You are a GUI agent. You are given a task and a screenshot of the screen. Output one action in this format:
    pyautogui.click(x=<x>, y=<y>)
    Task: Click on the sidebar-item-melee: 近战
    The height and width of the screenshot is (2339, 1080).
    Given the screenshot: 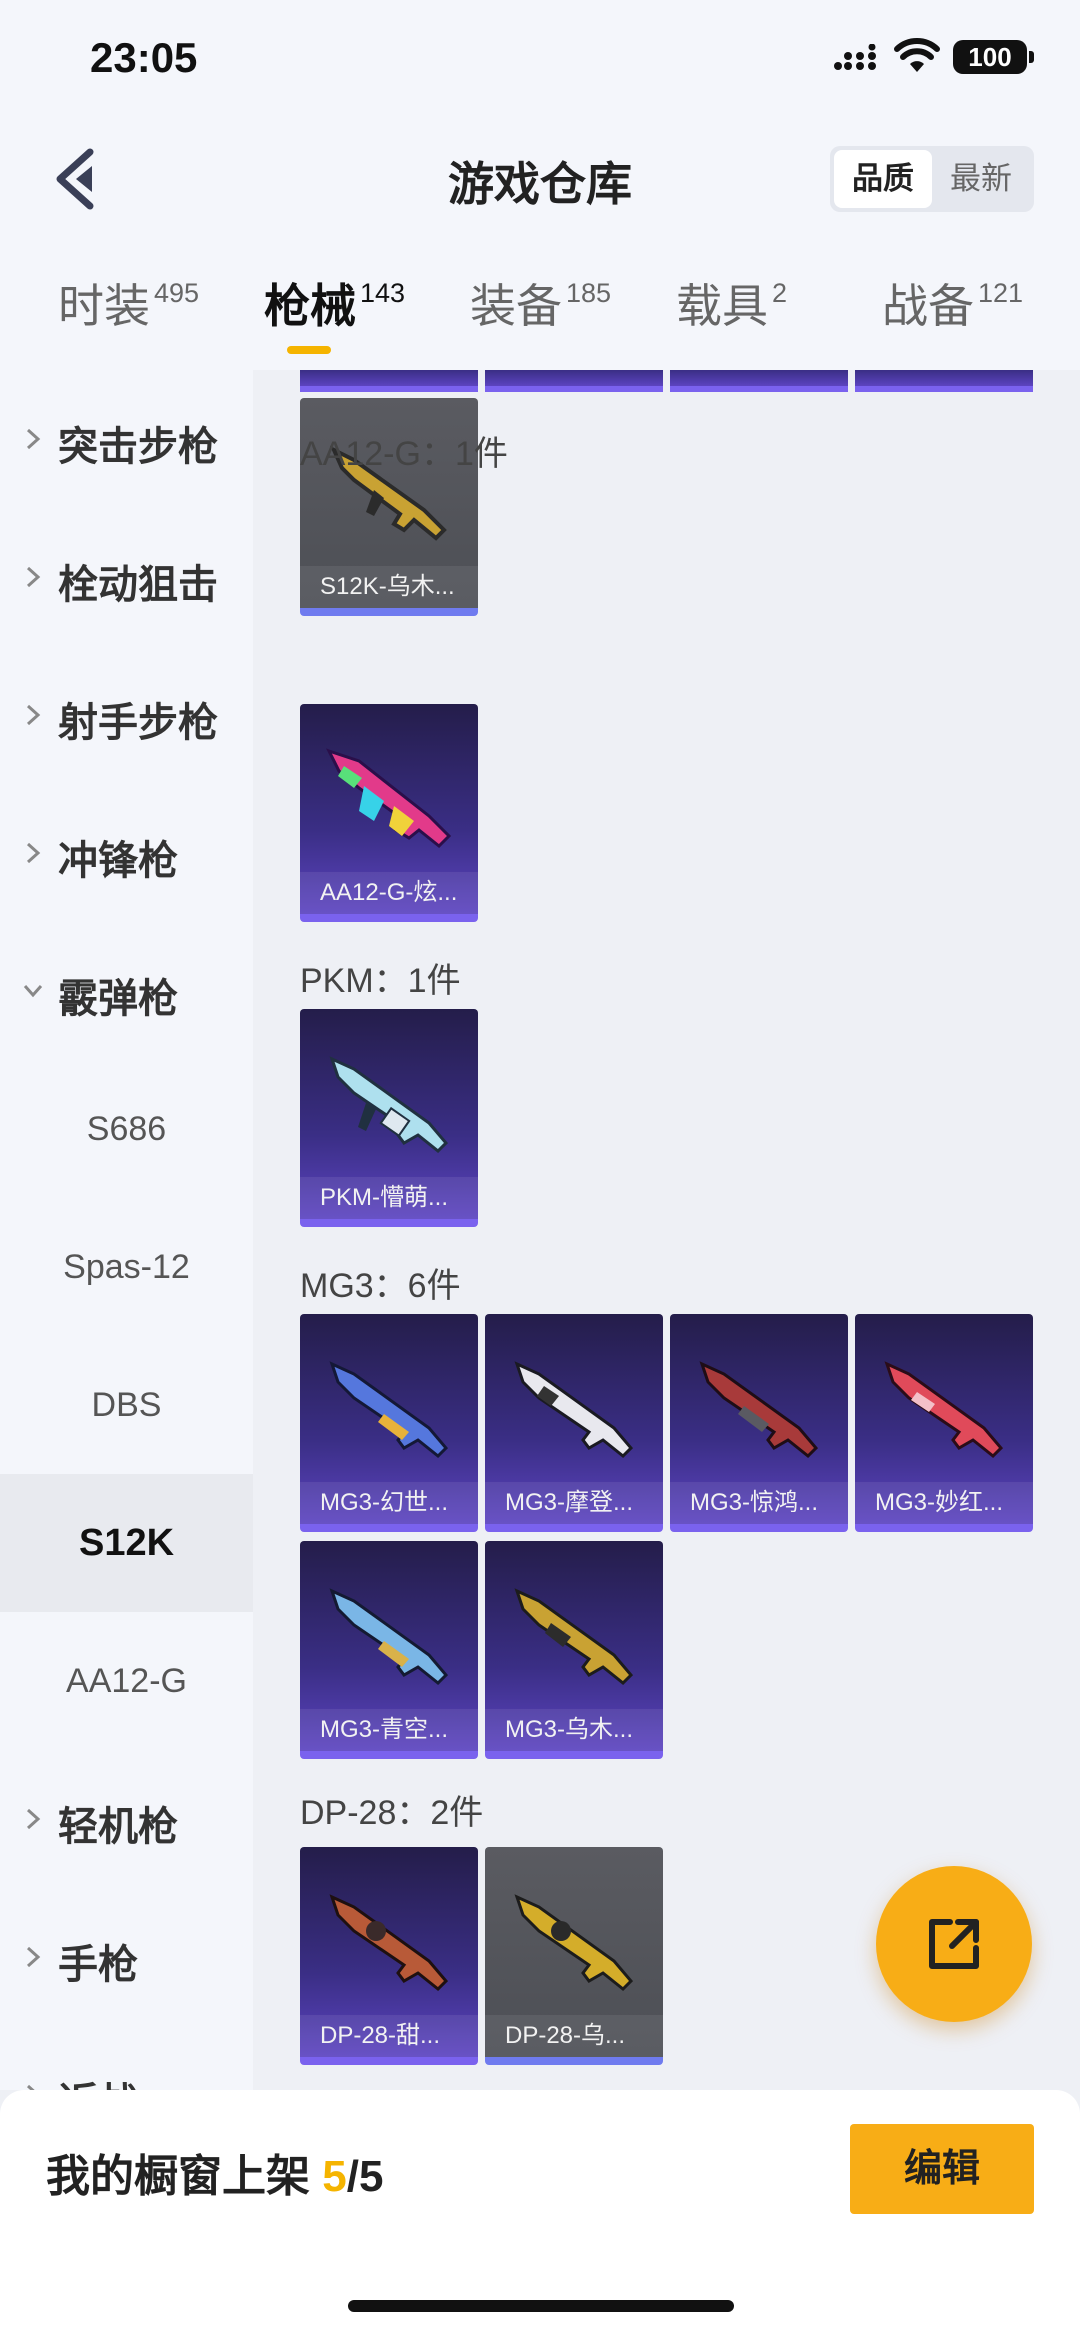 What is the action you would take?
    pyautogui.click(x=126, y=2058)
    